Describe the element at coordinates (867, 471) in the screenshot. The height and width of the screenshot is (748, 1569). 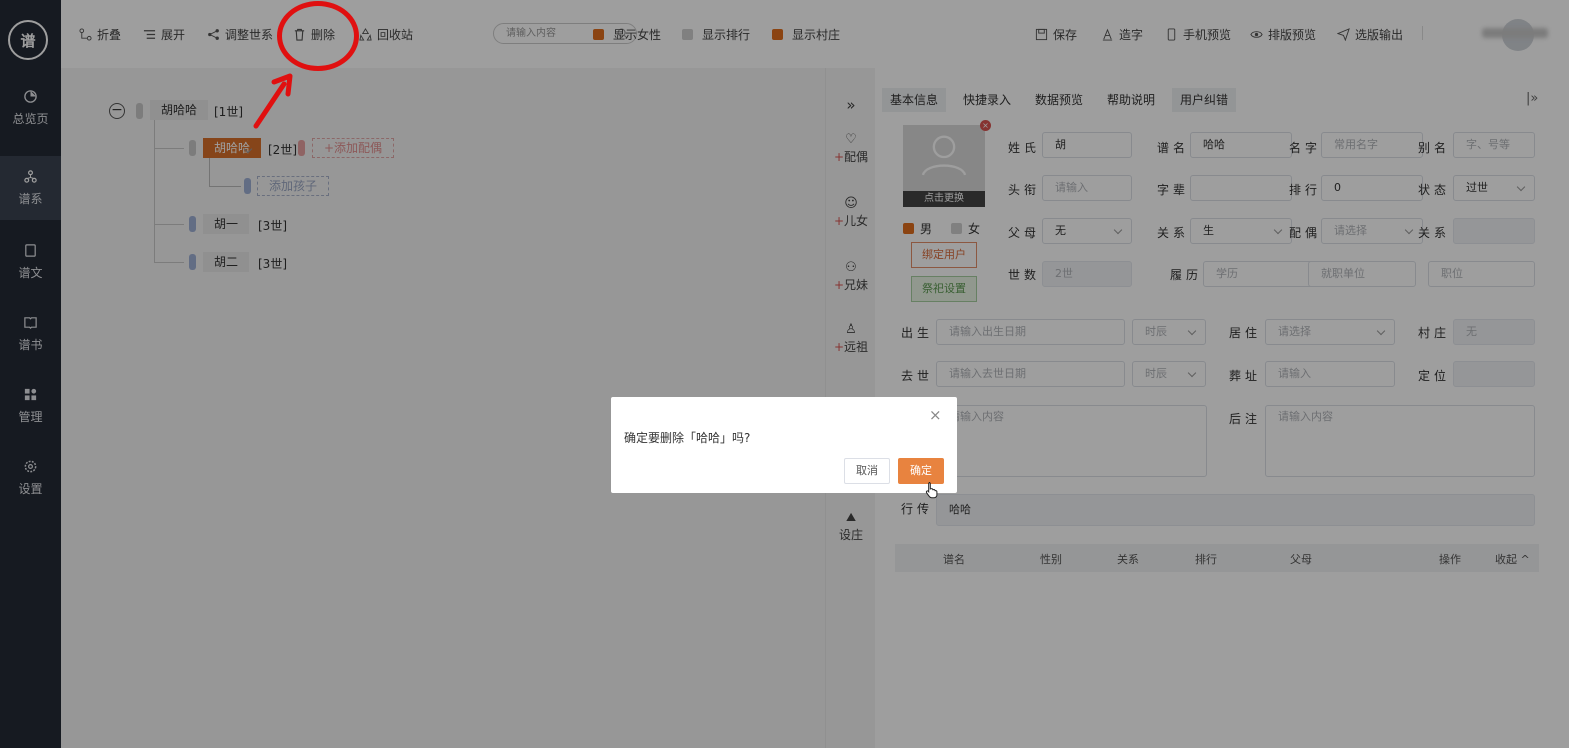
I see `cancel-button: 取消` at that location.